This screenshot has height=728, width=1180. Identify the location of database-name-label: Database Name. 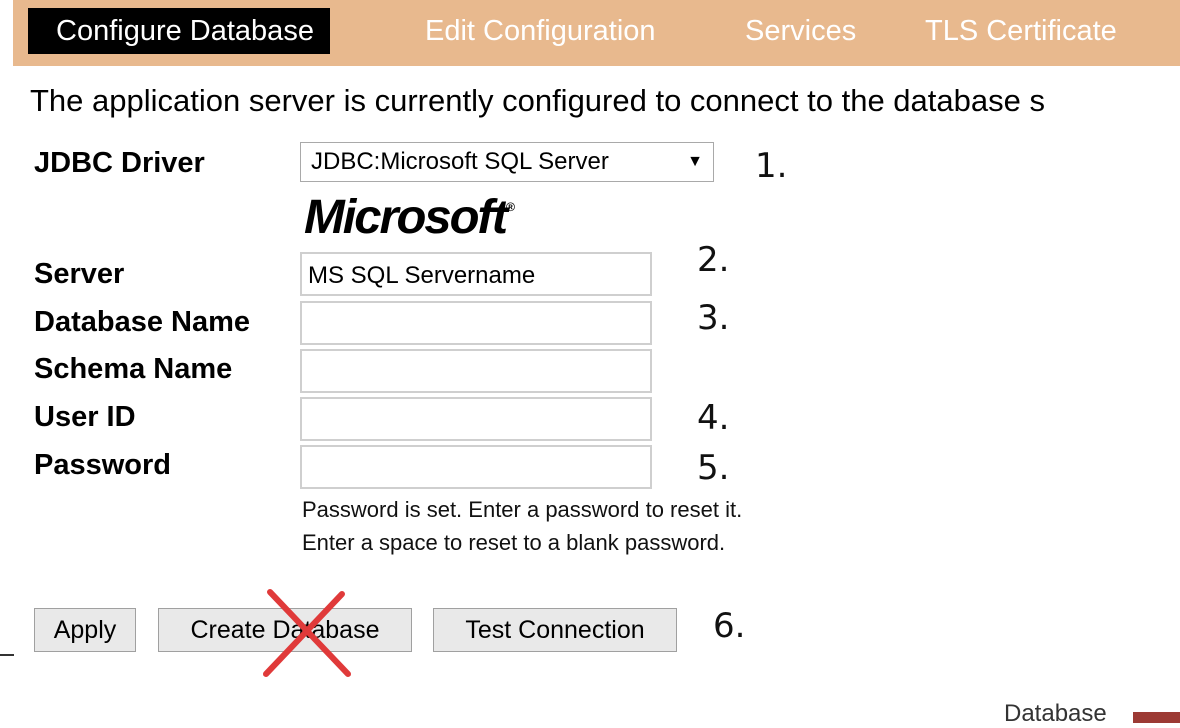
(142, 322).